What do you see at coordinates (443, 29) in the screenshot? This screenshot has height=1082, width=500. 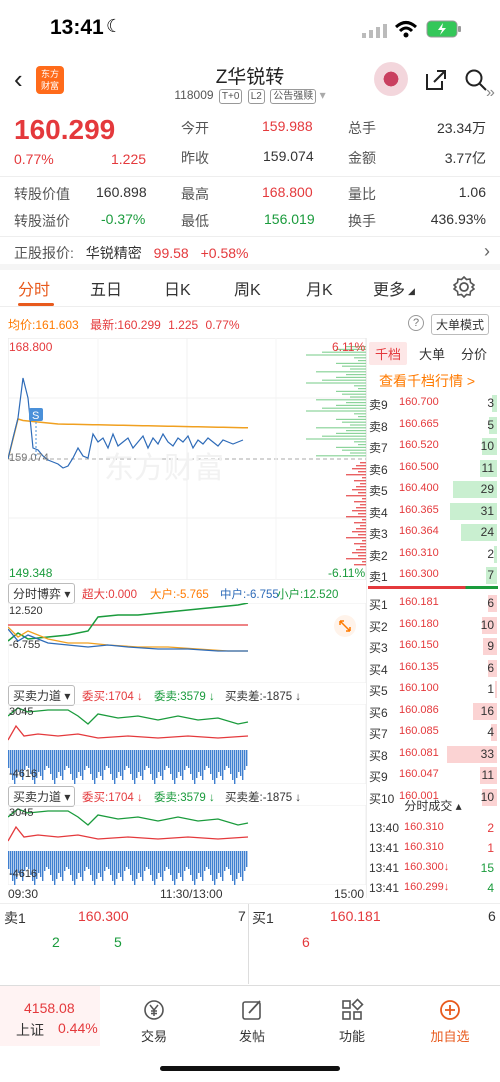 I see `battery-icon` at bounding box center [443, 29].